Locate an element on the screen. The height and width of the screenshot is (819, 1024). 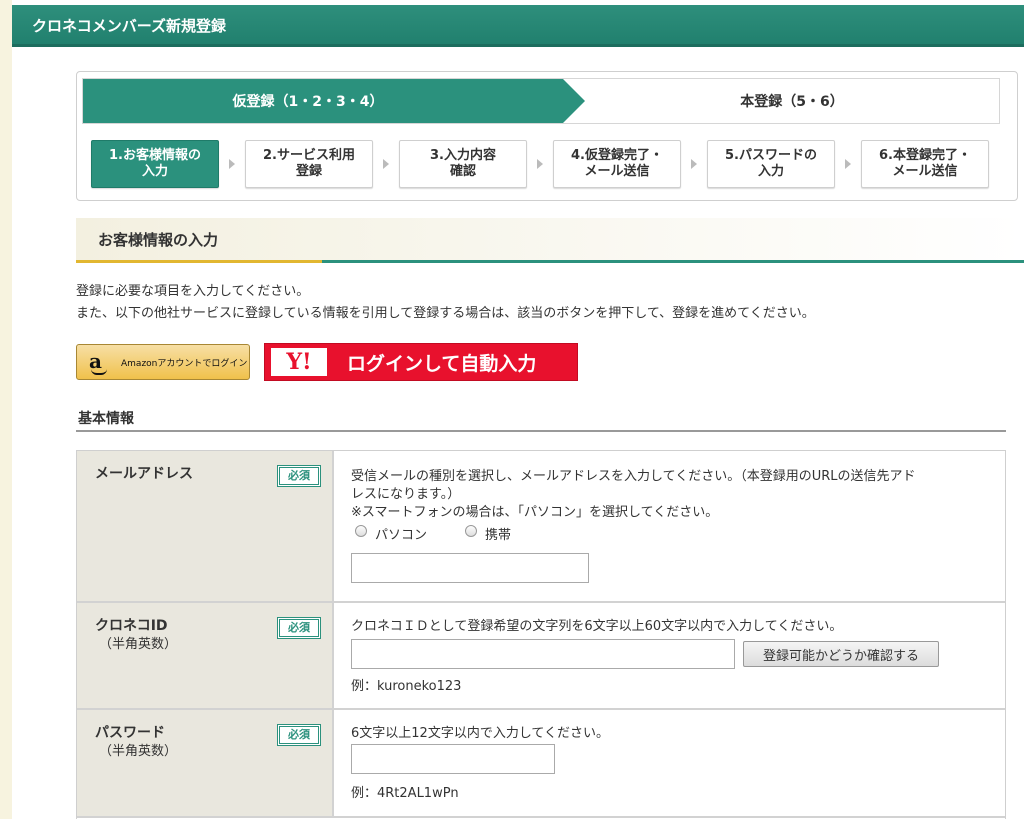
step-1-customer-info: 1.お客様情報の 入力 is located at coordinates (155, 164).